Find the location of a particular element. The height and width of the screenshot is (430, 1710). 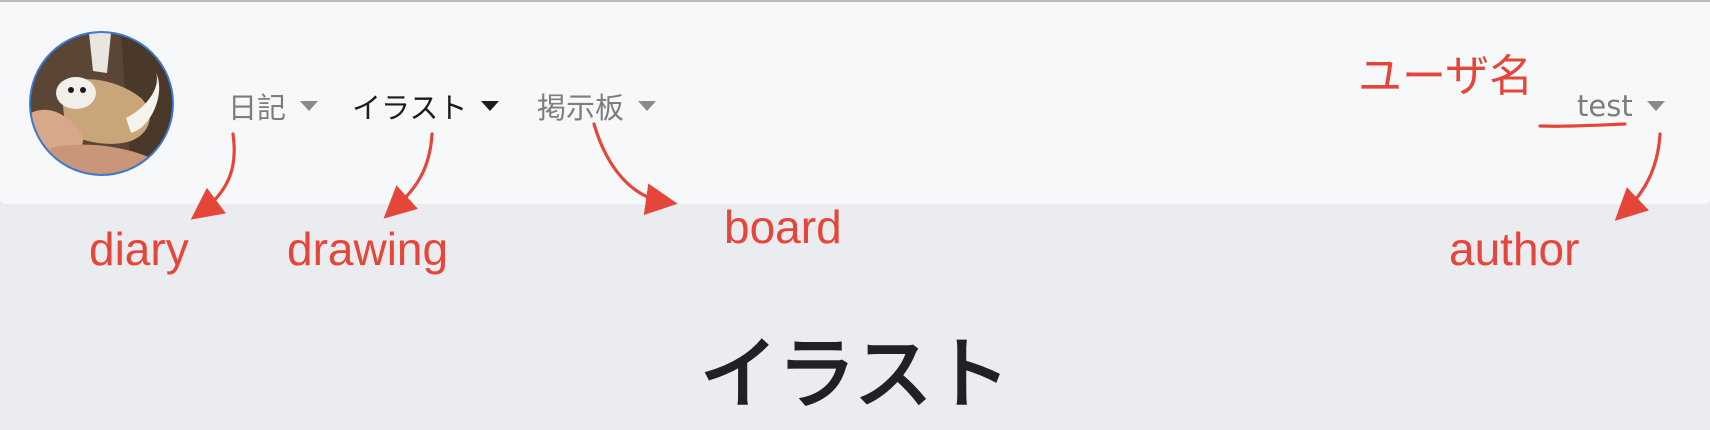

nav-item-diary-label: 日記 is located at coordinates (257, 108).